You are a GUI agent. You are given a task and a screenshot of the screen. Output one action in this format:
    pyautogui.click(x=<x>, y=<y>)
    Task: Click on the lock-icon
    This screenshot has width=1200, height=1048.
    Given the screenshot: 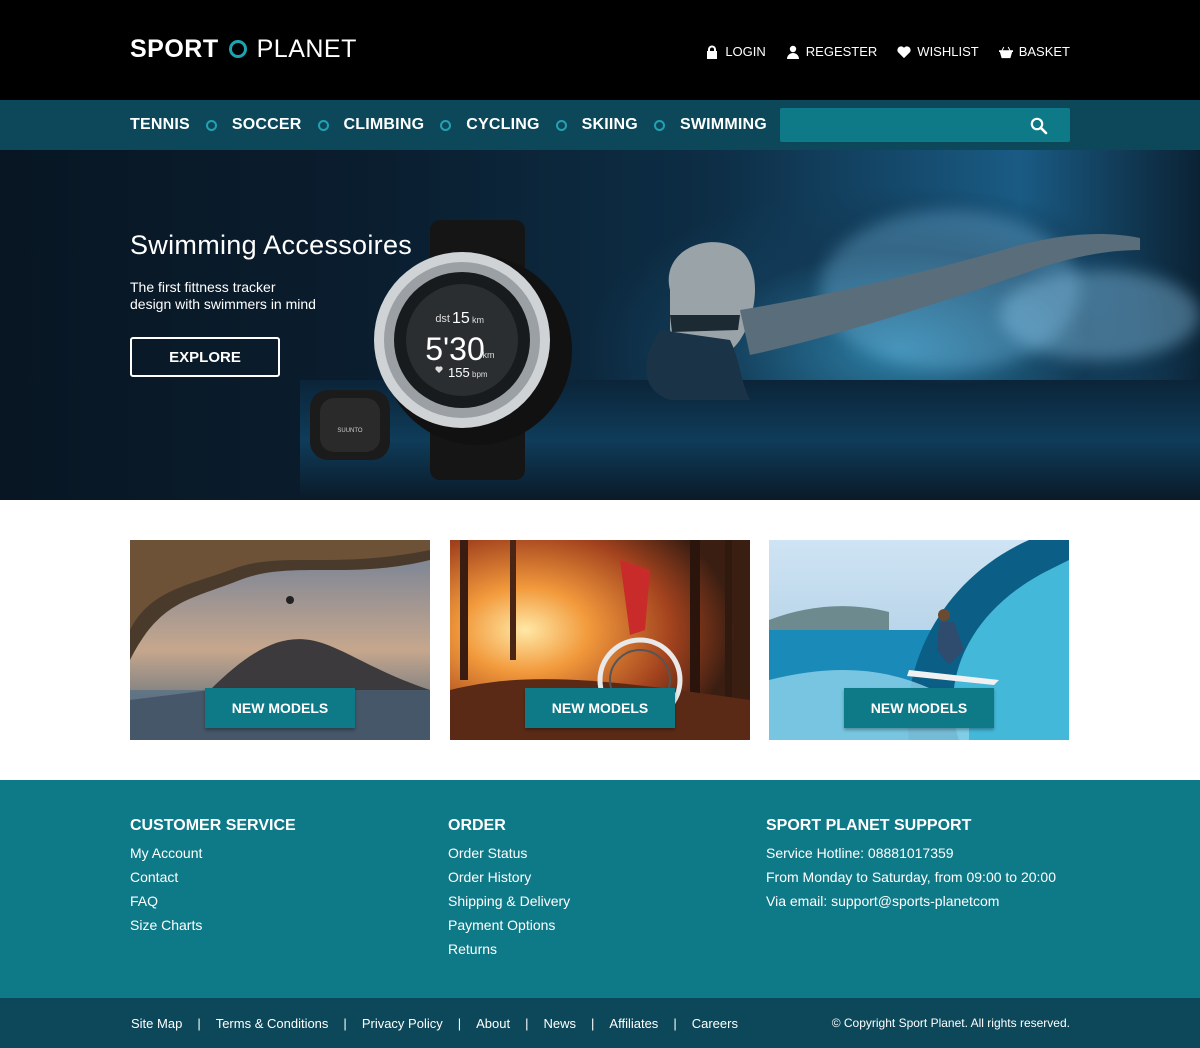 What is the action you would take?
    pyautogui.click(x=712, y=52)
    